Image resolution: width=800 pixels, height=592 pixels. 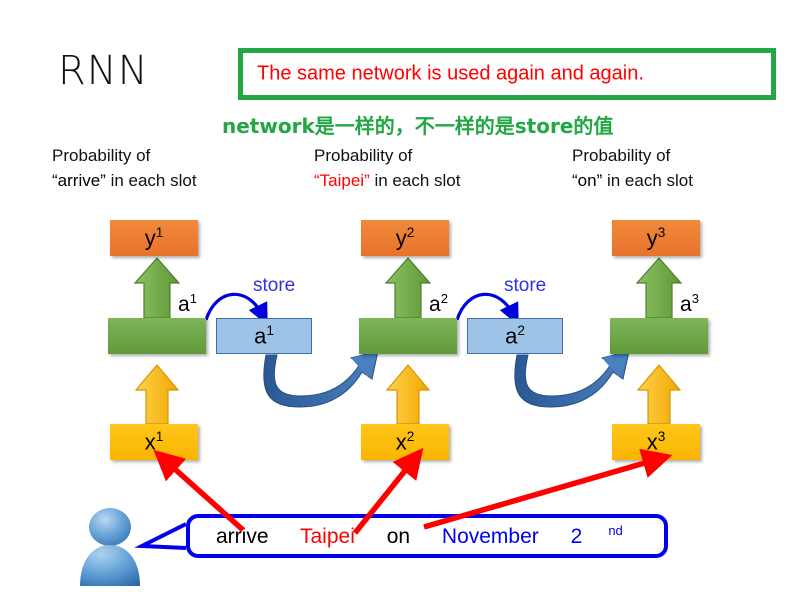 I want to click on output-label-2: y2, so click(x=405, y=237).